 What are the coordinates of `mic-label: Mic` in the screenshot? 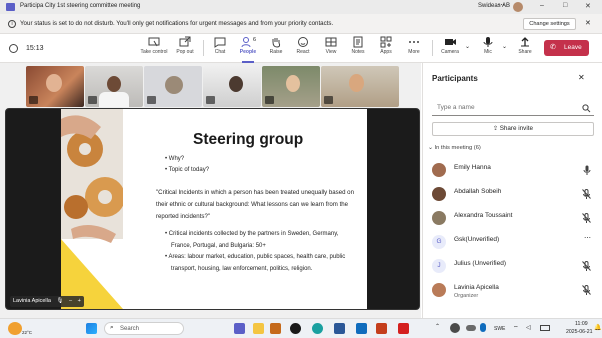 It's located at (488, 52).